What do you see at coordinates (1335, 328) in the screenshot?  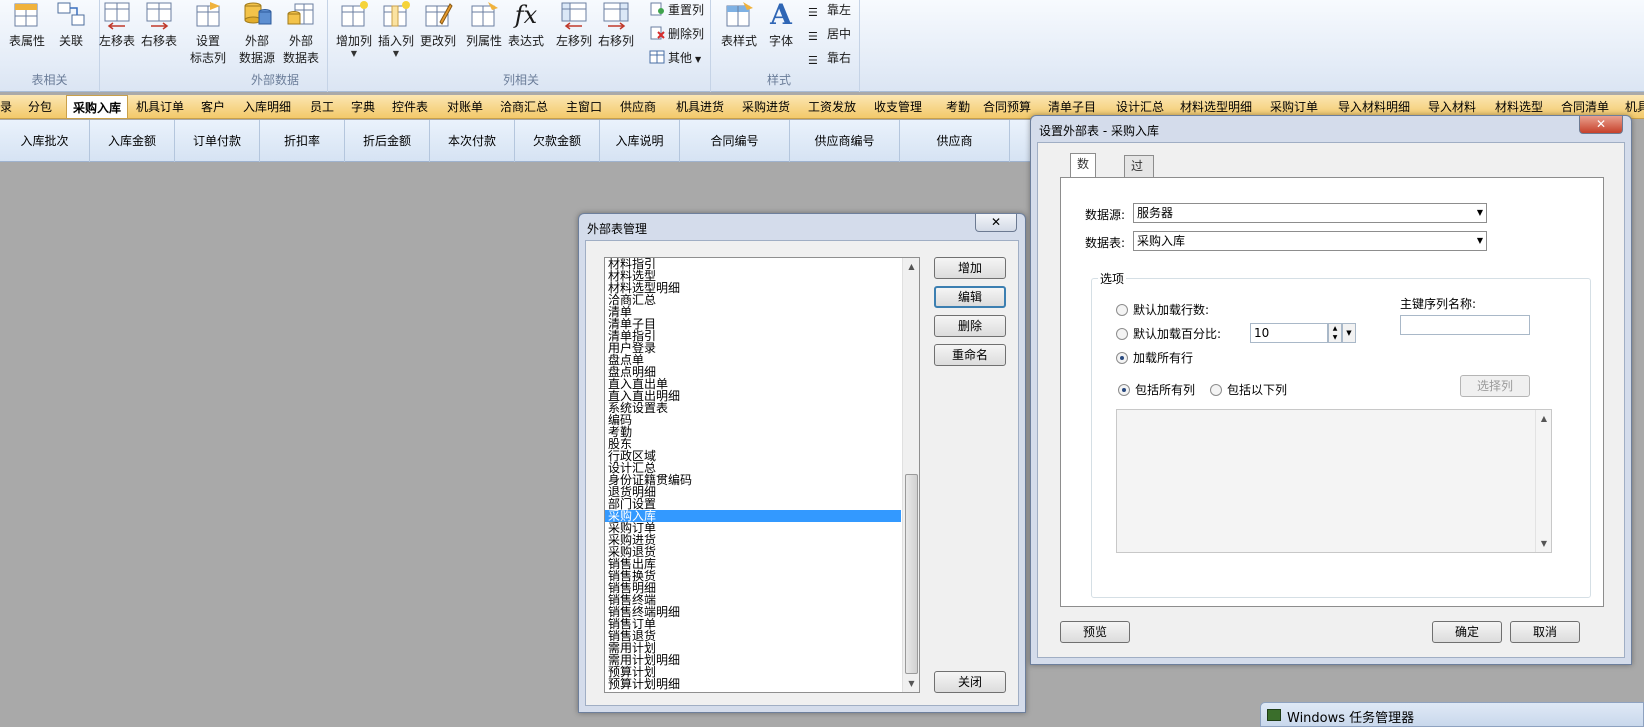 I see `spin-up-icon: ▲` at bounding box center [1335, 328].